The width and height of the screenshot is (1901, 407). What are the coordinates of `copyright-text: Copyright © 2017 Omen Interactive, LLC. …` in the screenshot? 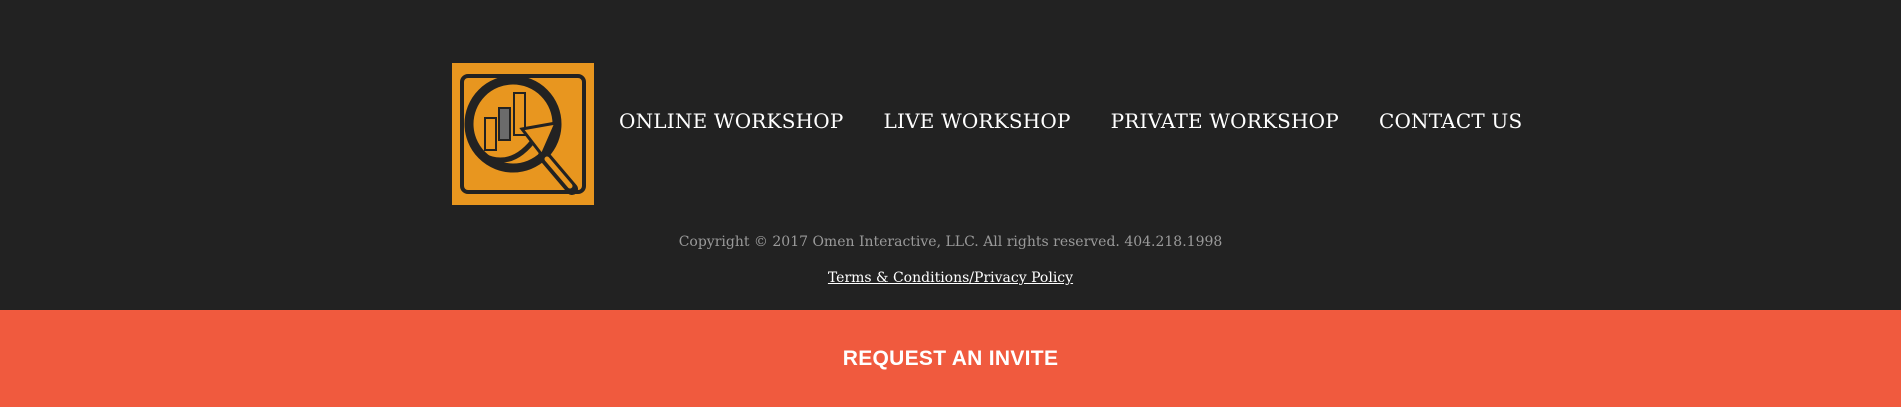 It's located at (950, 242).